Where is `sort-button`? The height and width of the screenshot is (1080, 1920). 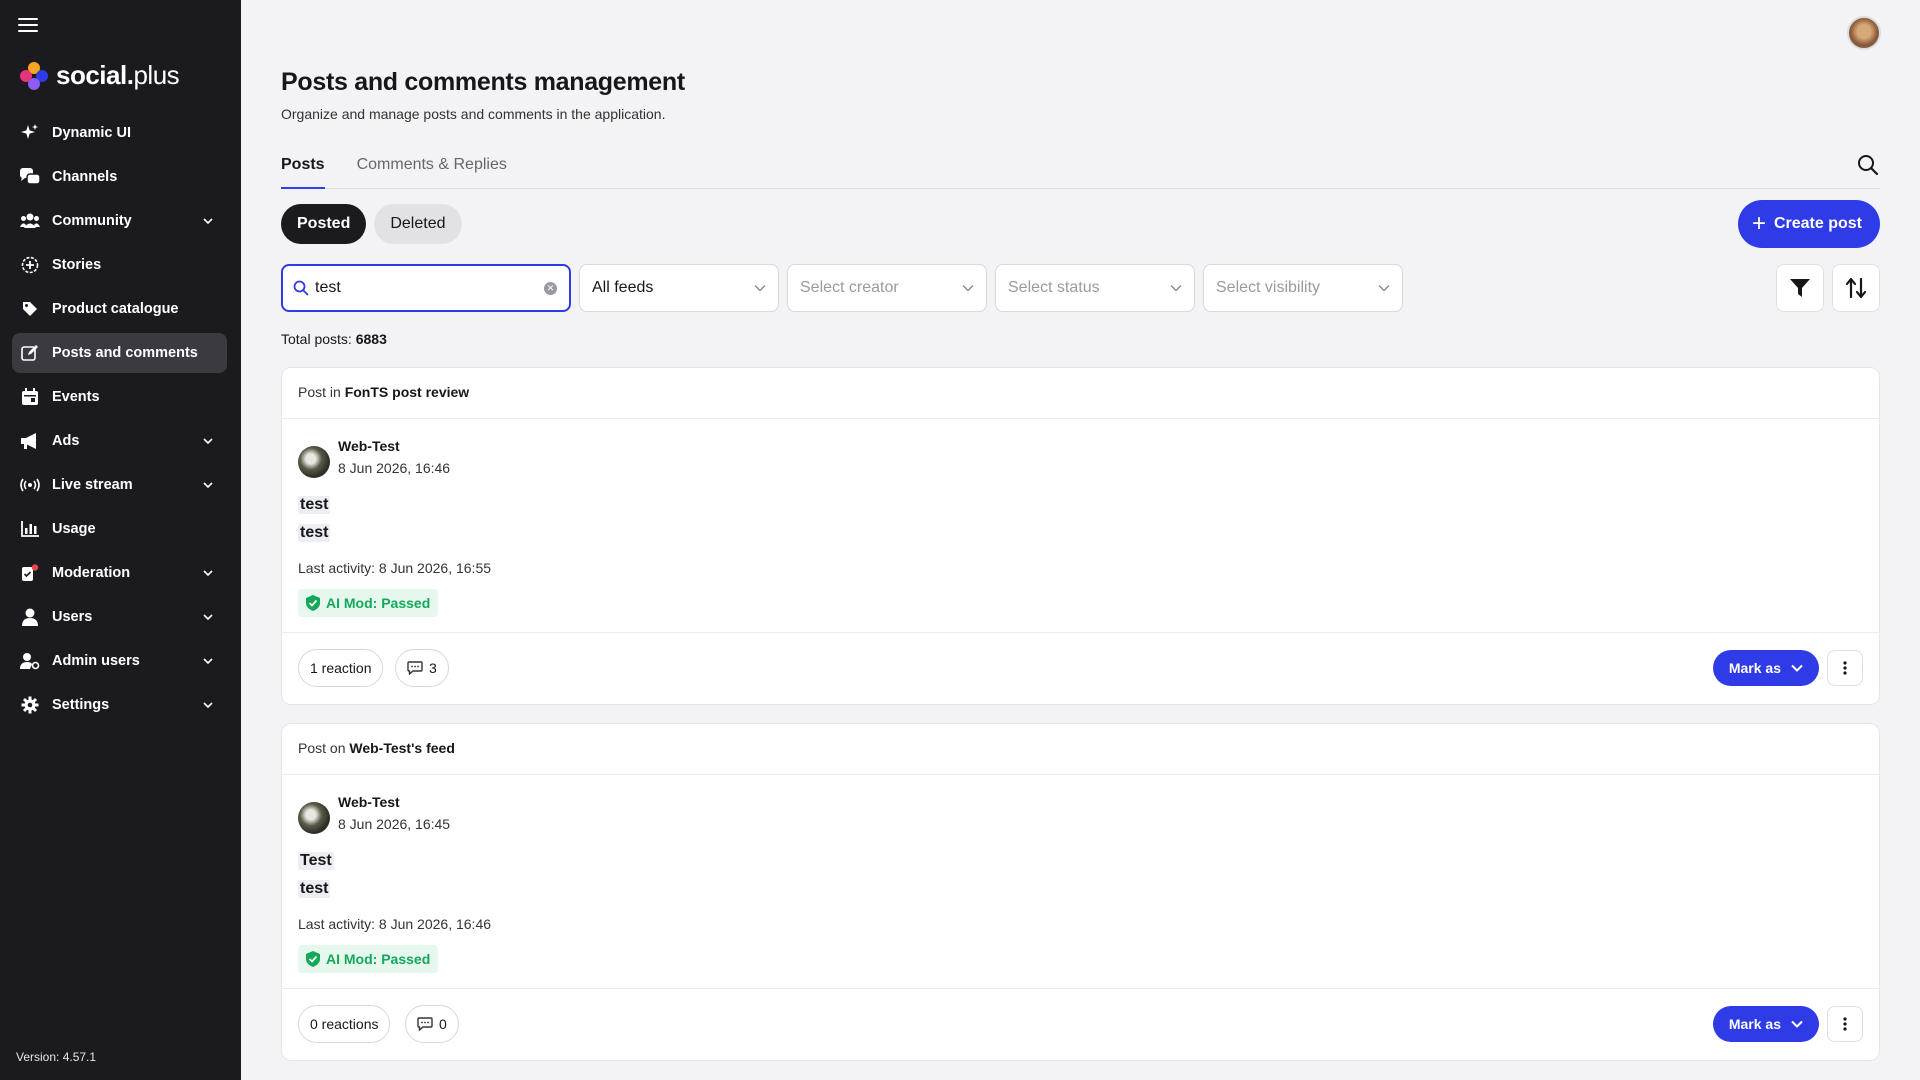 sort-button is located at coordinates (1856, 288).